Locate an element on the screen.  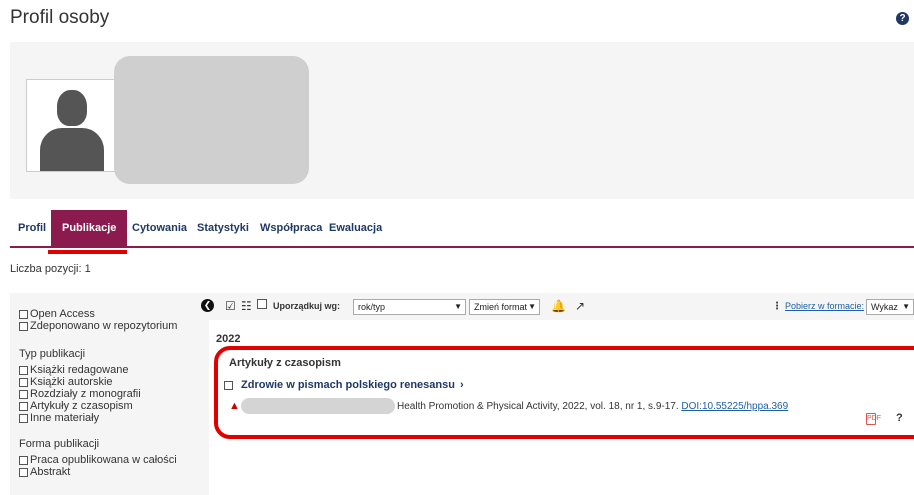
chevron-left-icon: ❮ is located at coordinates (207, 305).